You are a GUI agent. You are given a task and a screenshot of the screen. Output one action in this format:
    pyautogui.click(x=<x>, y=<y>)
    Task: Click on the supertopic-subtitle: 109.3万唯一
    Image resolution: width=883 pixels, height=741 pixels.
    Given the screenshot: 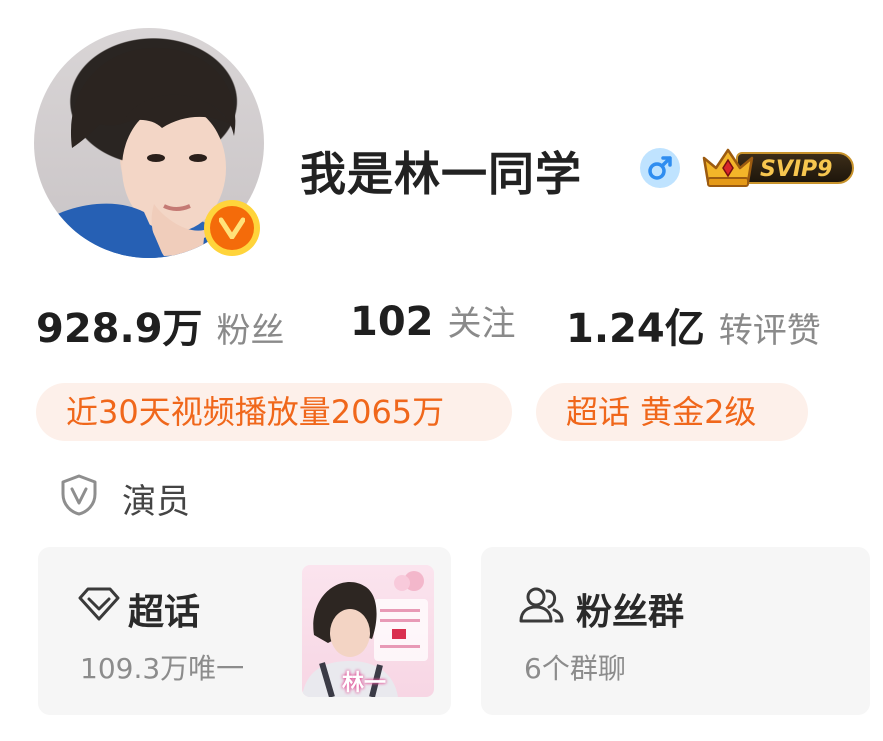 What is the action you would take?
    pyautogui.click(x=162, y=668)
    